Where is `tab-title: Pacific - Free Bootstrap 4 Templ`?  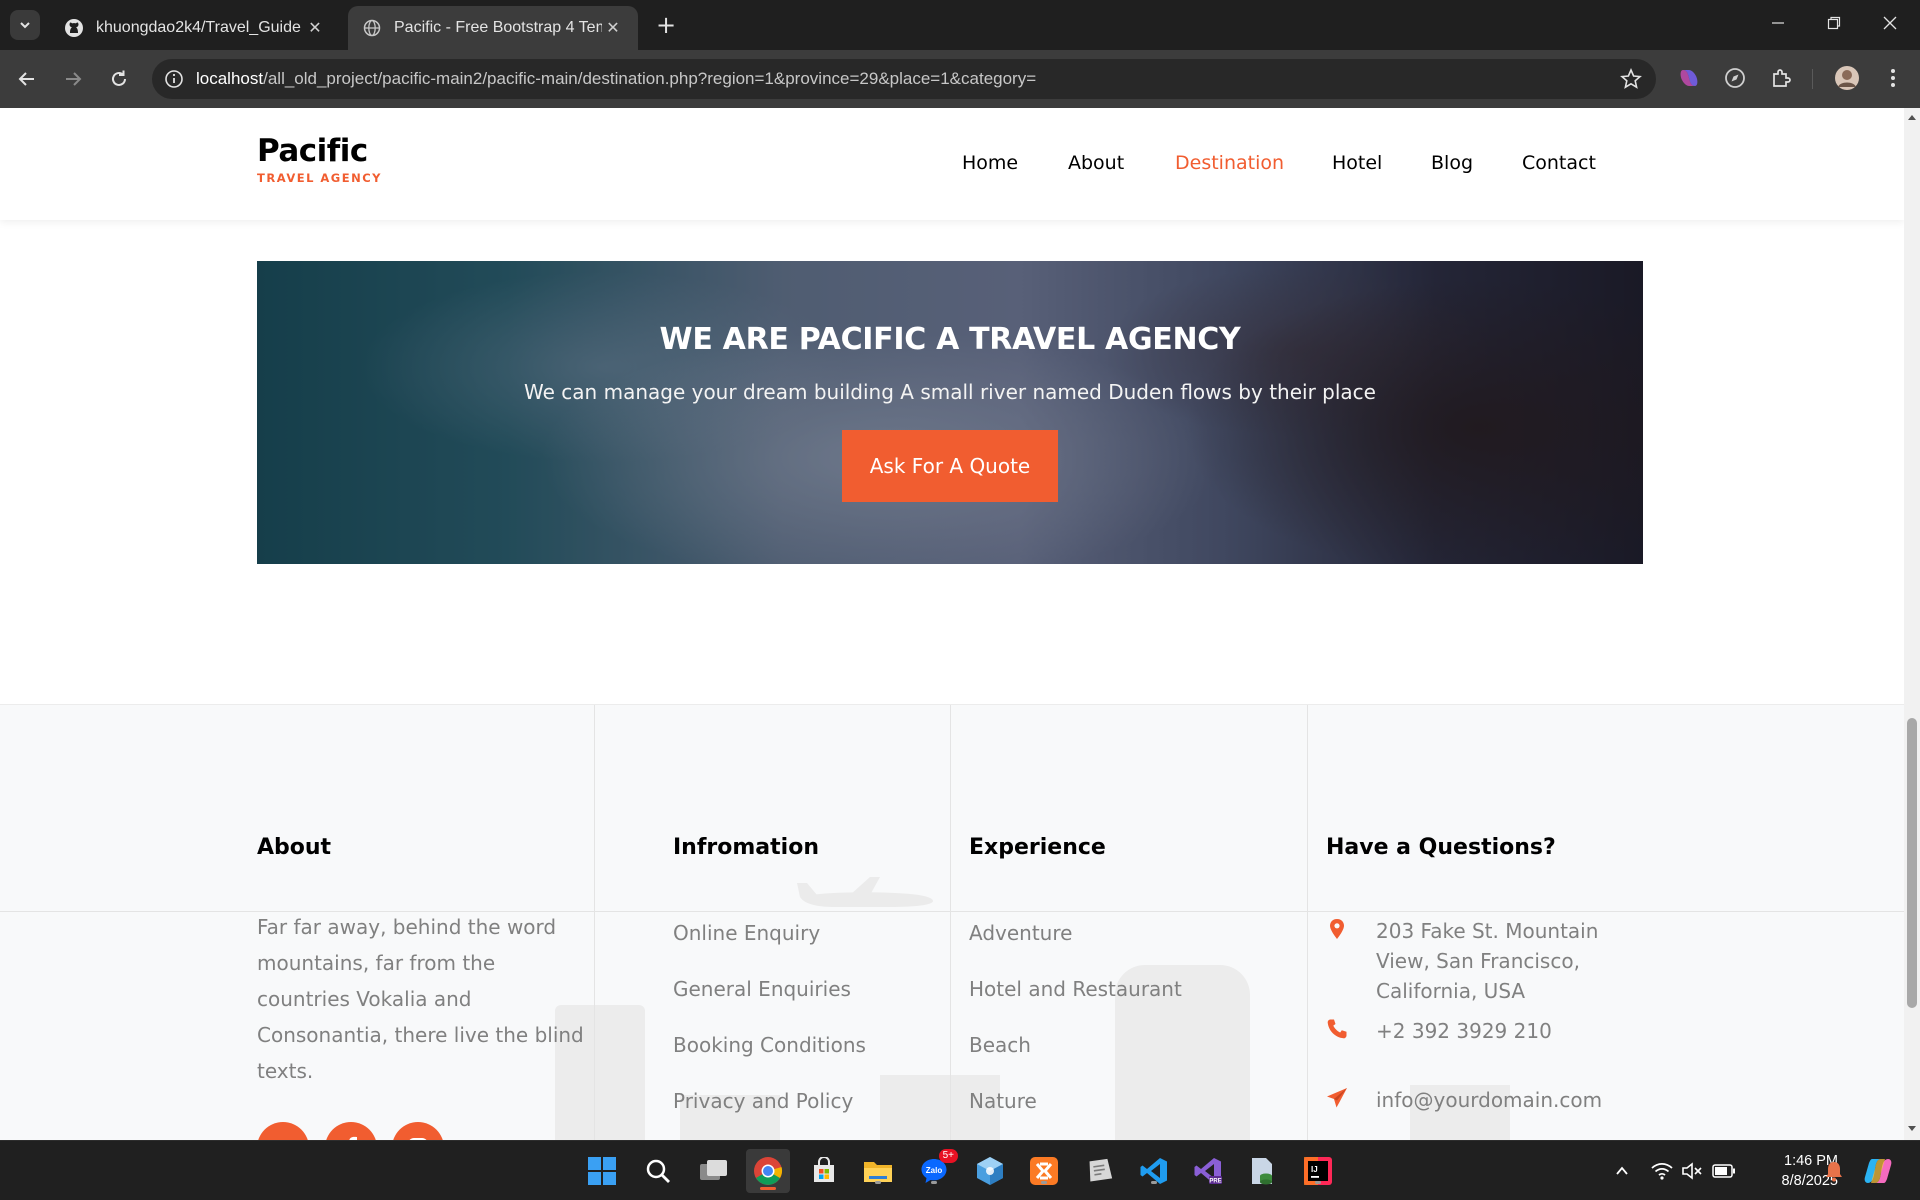
tab-title: Pacific - Free Bootstrap 4 Templ is located at coordinates (498, 27).